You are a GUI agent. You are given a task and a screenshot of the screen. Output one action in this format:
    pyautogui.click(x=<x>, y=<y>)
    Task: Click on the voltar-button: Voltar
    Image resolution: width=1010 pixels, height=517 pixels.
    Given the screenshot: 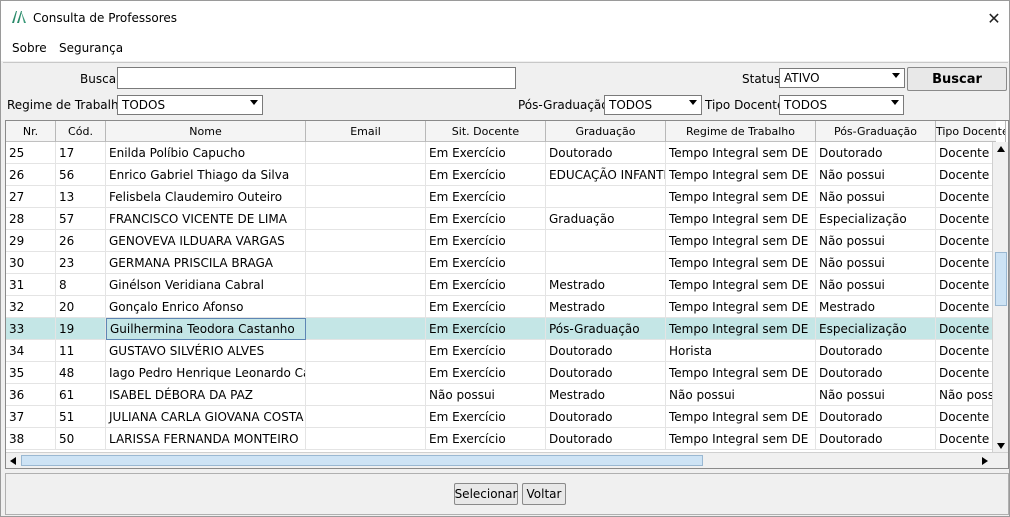 What is the action you would take?
    pyautogui.click(x=544, y=494)
    